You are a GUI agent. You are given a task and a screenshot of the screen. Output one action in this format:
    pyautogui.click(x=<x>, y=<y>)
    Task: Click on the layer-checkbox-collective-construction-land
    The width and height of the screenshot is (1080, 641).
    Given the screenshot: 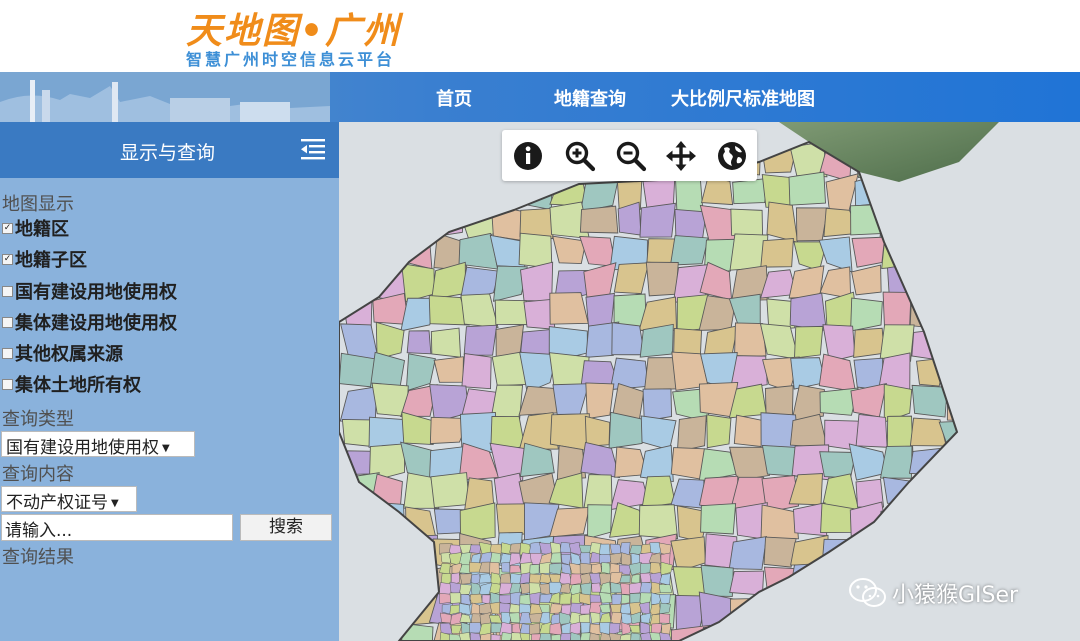 What is the action you would take?
    pyautogui.click(x=7, y=322)
    